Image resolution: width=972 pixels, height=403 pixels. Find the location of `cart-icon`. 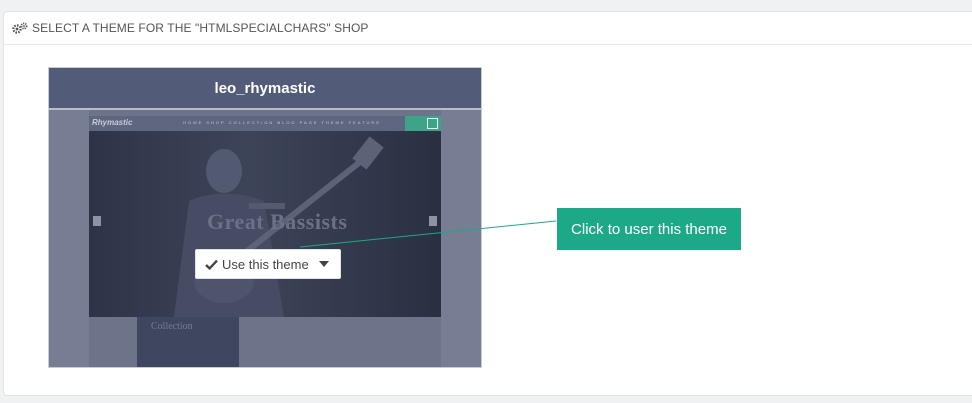

cart-icon is located at coordinates (432, 123).